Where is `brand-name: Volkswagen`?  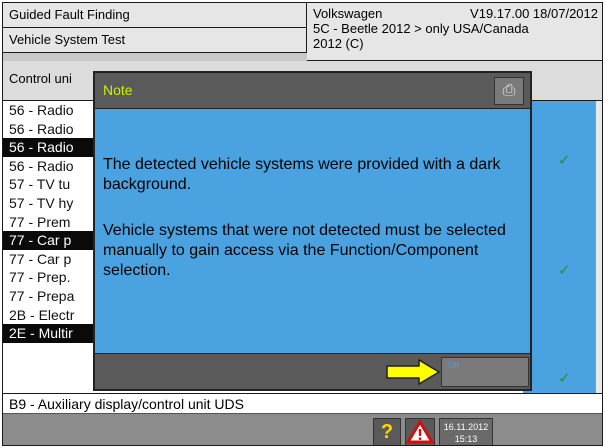
brand-name: Volkswagen is located at coordinates (348, 13).